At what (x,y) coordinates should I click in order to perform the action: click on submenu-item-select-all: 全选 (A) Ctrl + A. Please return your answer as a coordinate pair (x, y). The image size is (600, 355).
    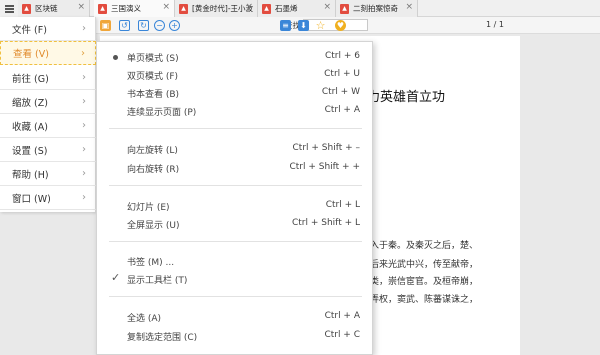
    Looking at the image, I should click on (235, 317).